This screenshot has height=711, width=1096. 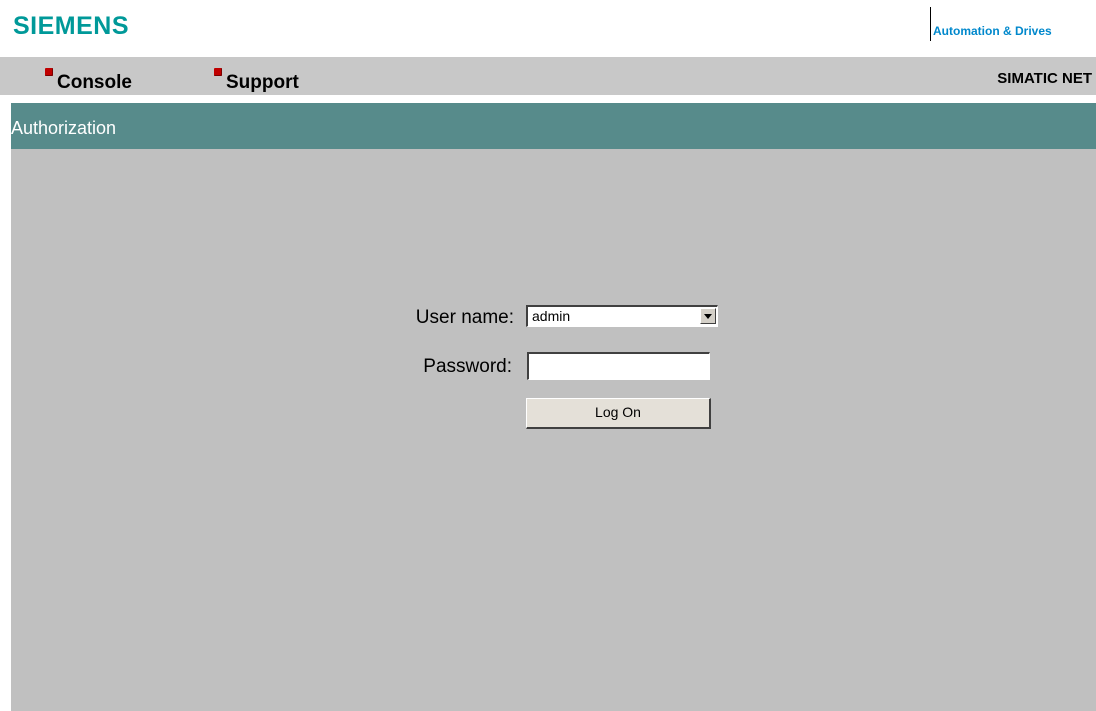 What do you see at coordinates (467, 366) in the screenshot?
I see `password-label: Password:` at bounding box center [467, 366].